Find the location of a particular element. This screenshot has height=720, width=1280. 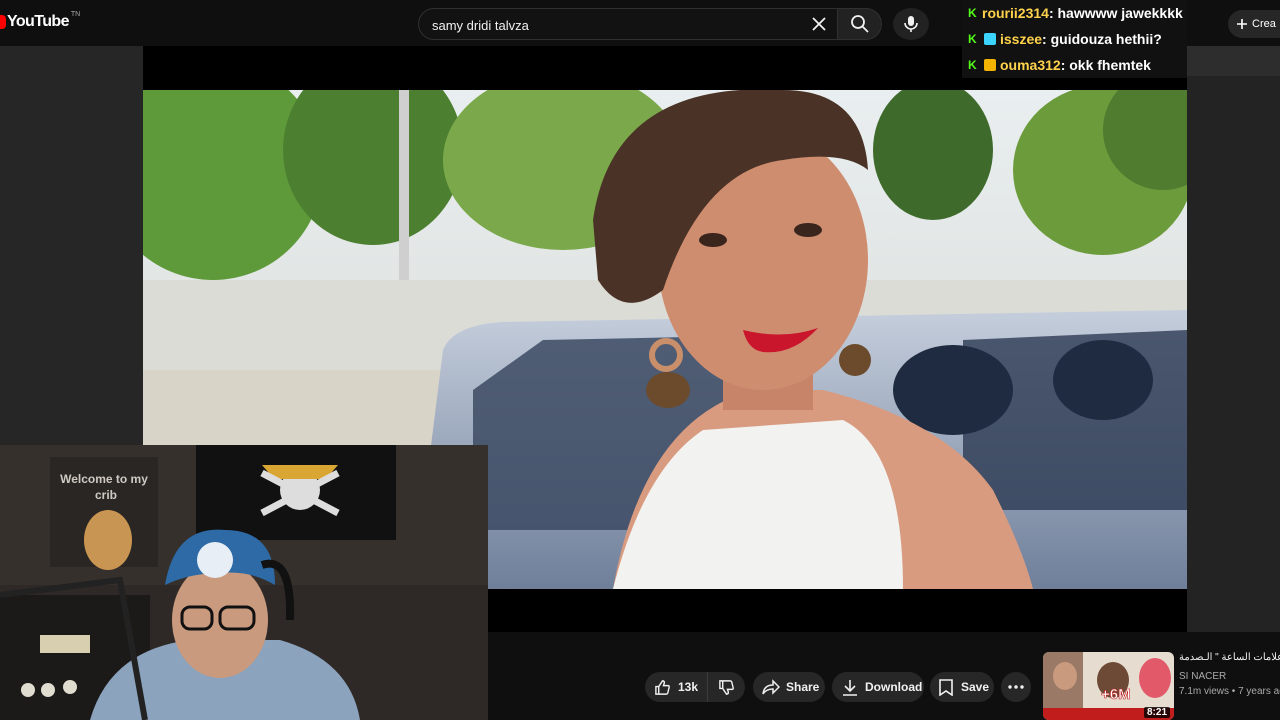

share-button: Share is located at coordinates (789, 687).